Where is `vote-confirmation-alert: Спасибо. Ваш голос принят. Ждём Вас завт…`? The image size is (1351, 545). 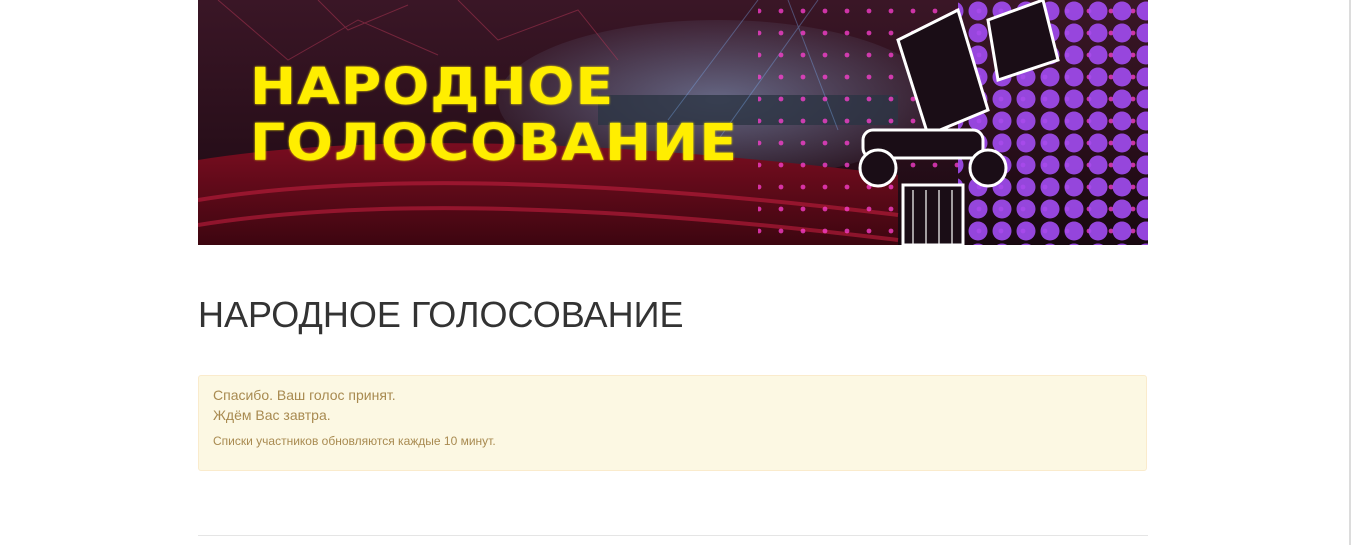
vote-confirmation-alert: Спасибо. Ваш голос принят. Ждём Вас завт… is located at coordinates (672, 423).